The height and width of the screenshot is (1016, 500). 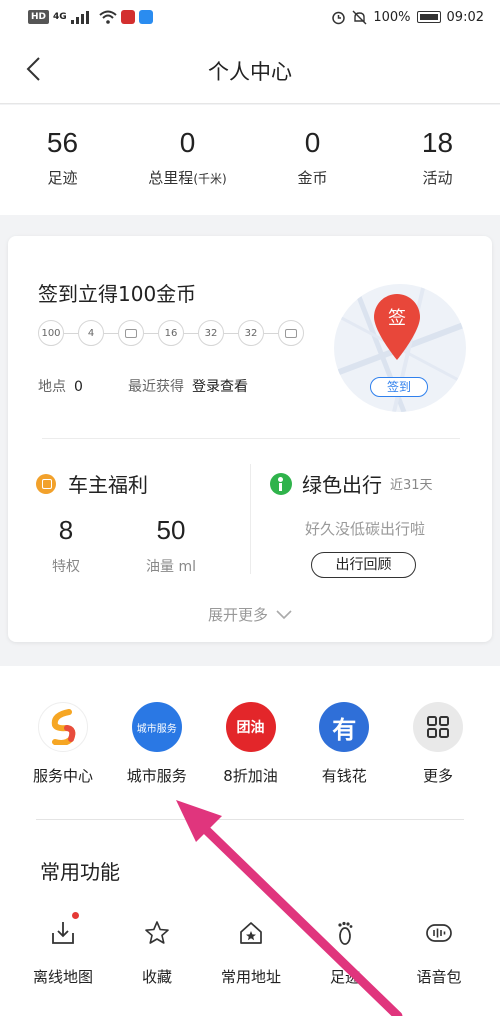 I want to click on new-badge, so click(x=75, y=915).